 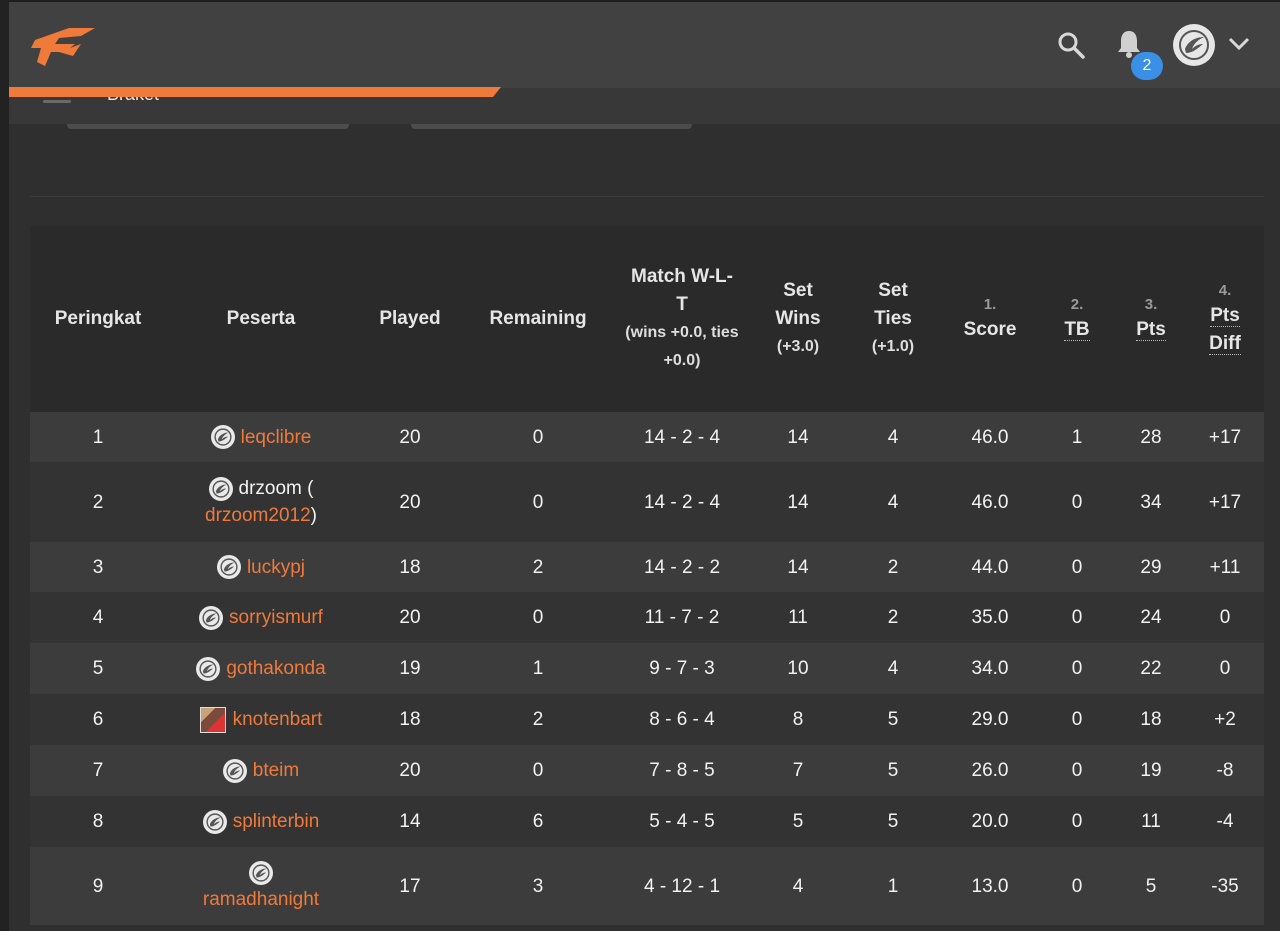 I want to click on table-row: 8 splinterbin 14 6 5 - 4 - 5 5 5 20.0 0 11 -4, so click(x=647, y=821).